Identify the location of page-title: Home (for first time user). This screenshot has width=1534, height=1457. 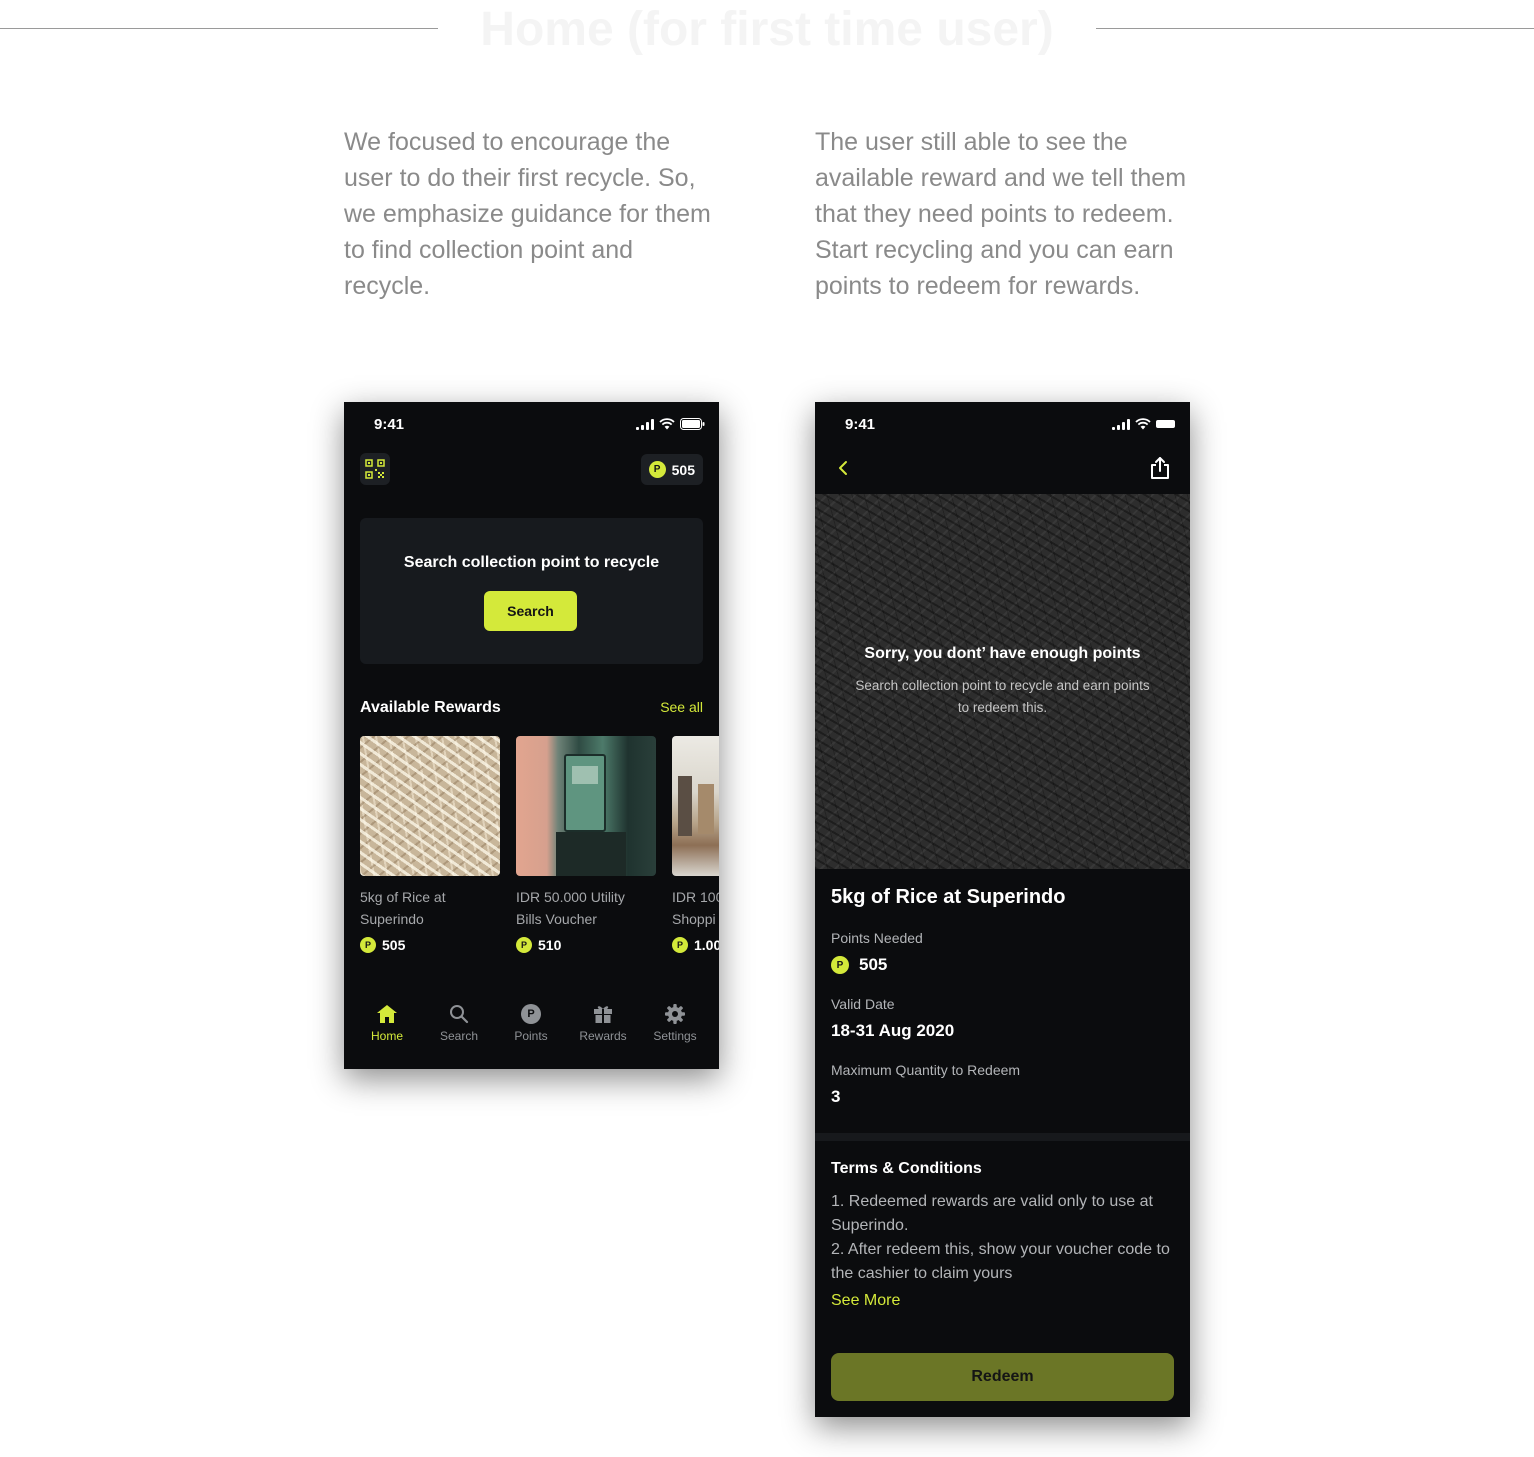
(767, 29).